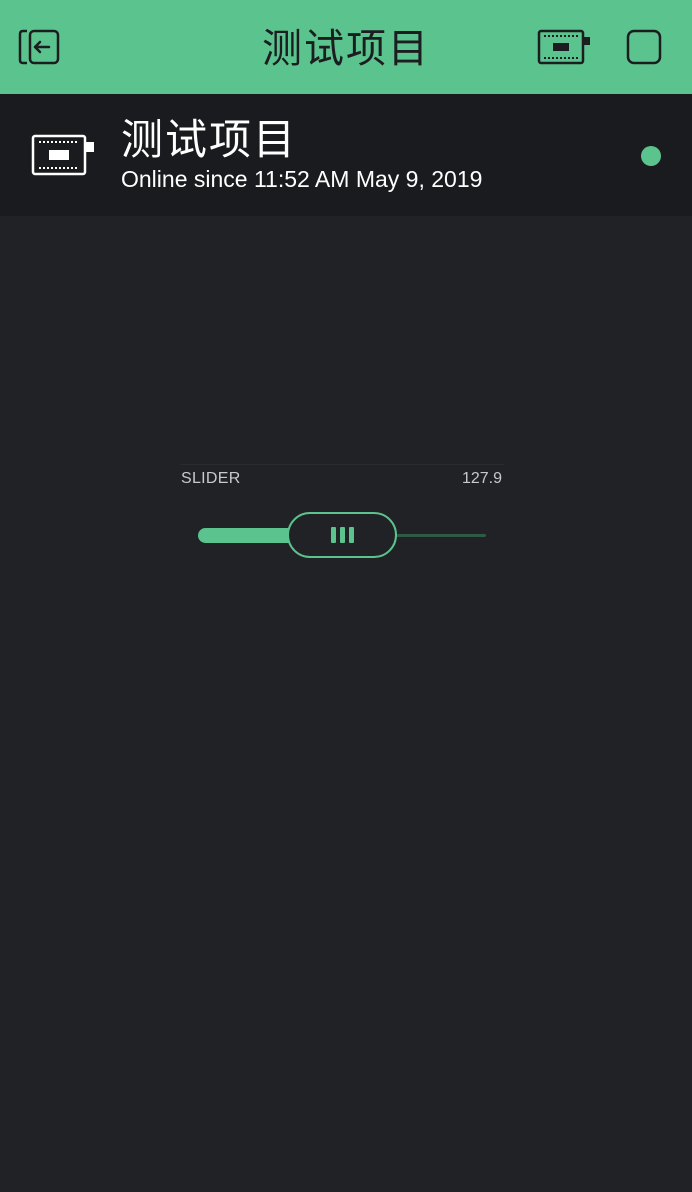 Image resolution: width=692 pixels, height=1192 pixels. What do you see at coordinates (342, 464) in the screenshot?
I see `widget-divider` at bounding box center [342, 464].